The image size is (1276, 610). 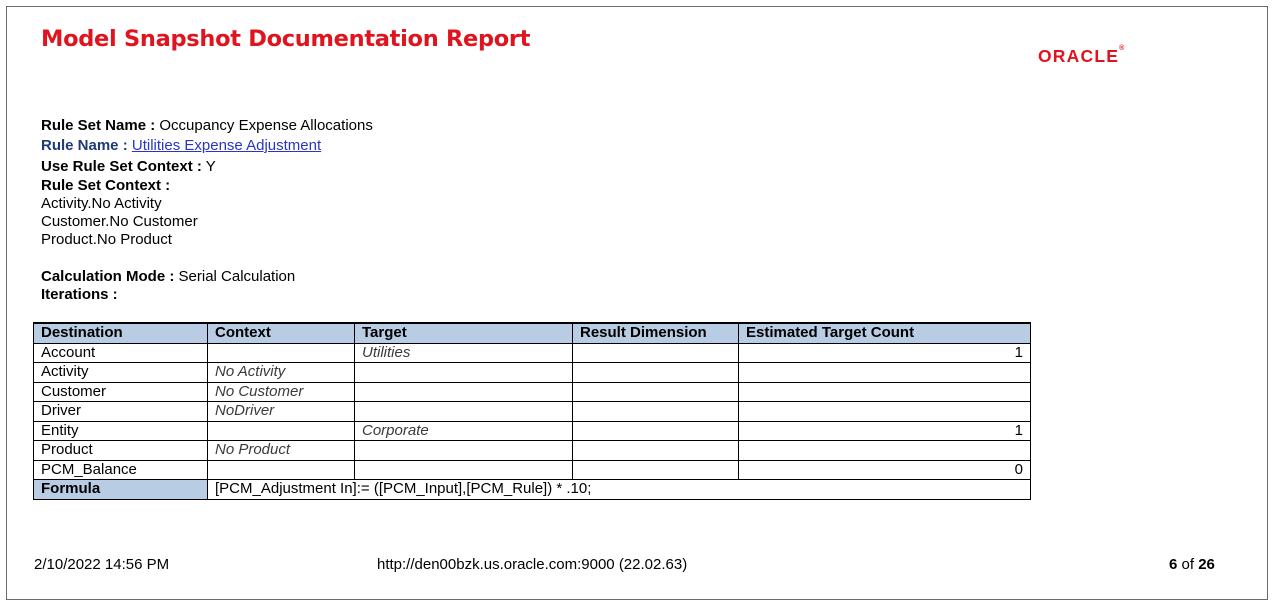 I want to click on report-title: Model Snapshot Documentation Report, so click(x=286, y=39).